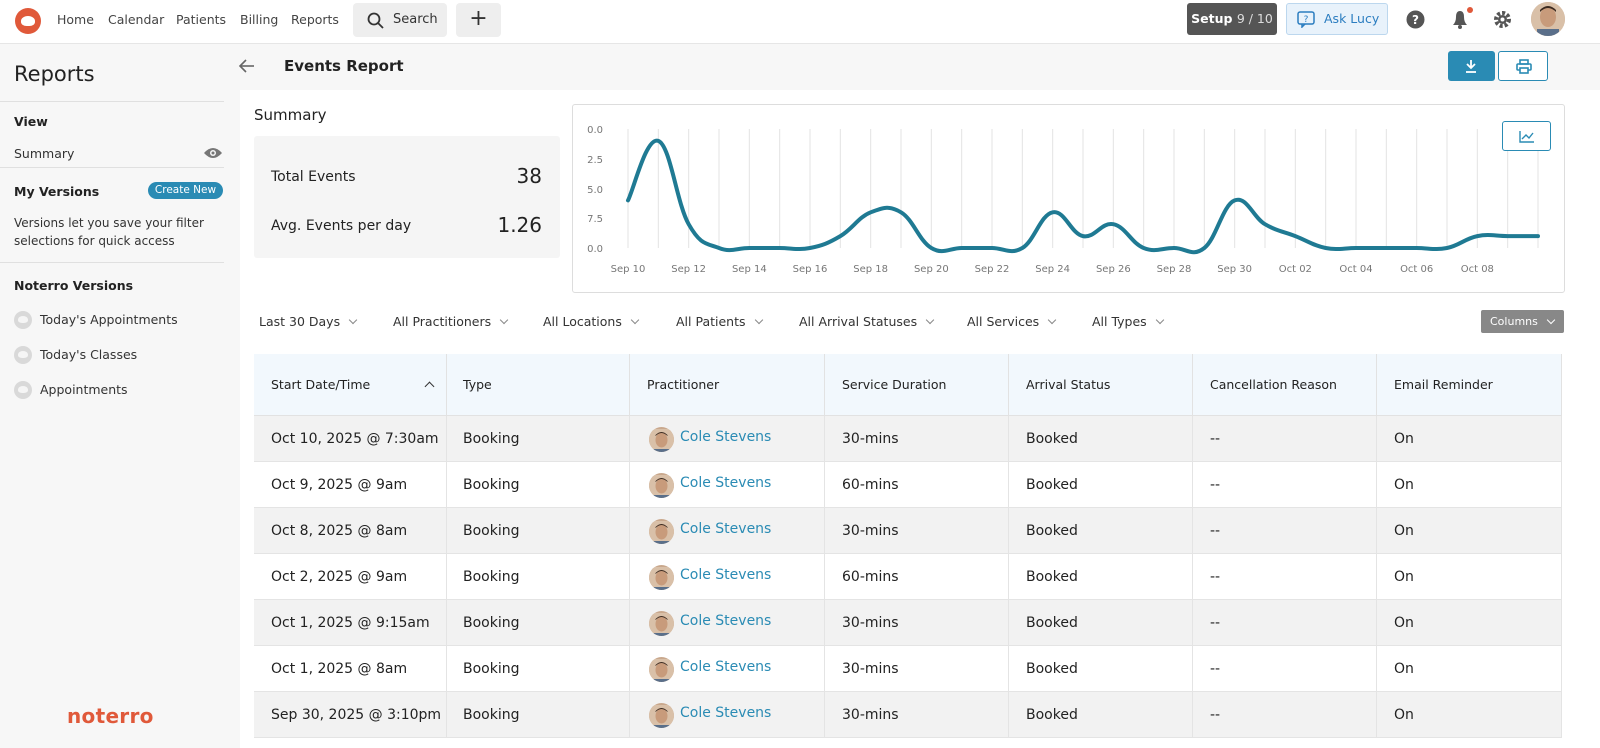 Image resolution: width=1600 pixels, height=748 pixels. Describe the element at coordinates (1526, 136) in the screenshot. I see `chart-type-button` at that location.